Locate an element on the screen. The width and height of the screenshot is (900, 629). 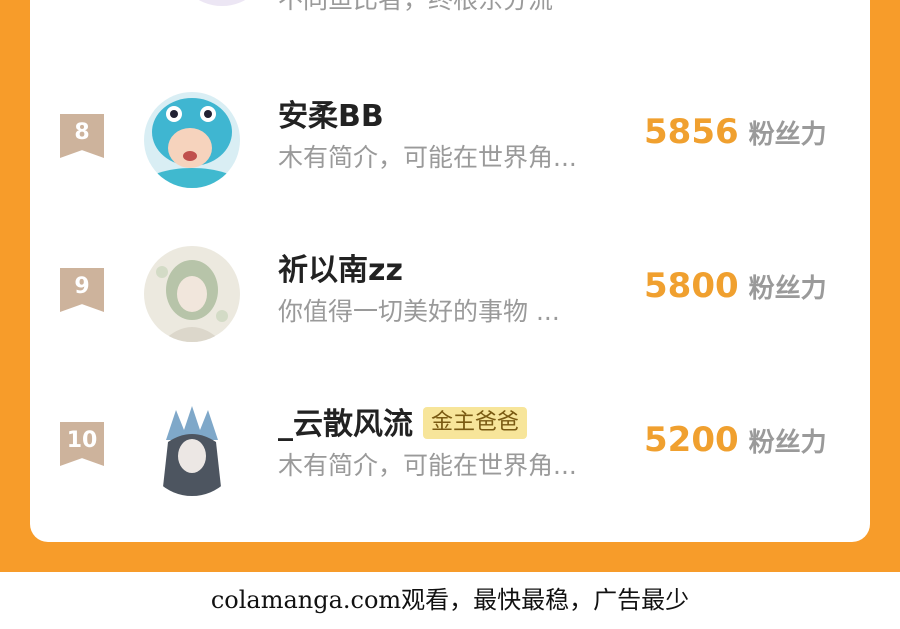
rank-badge: 10 is located at coordinates (82, 444).